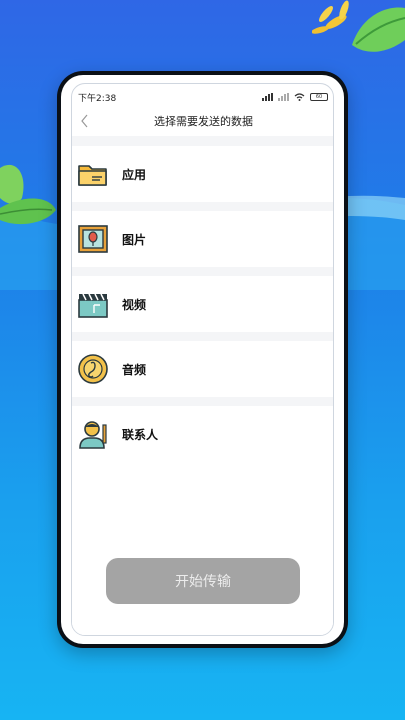 The width and height of the screenshot is (405, 720). I want to click on leaf-decoration-left, so click(28, 194).